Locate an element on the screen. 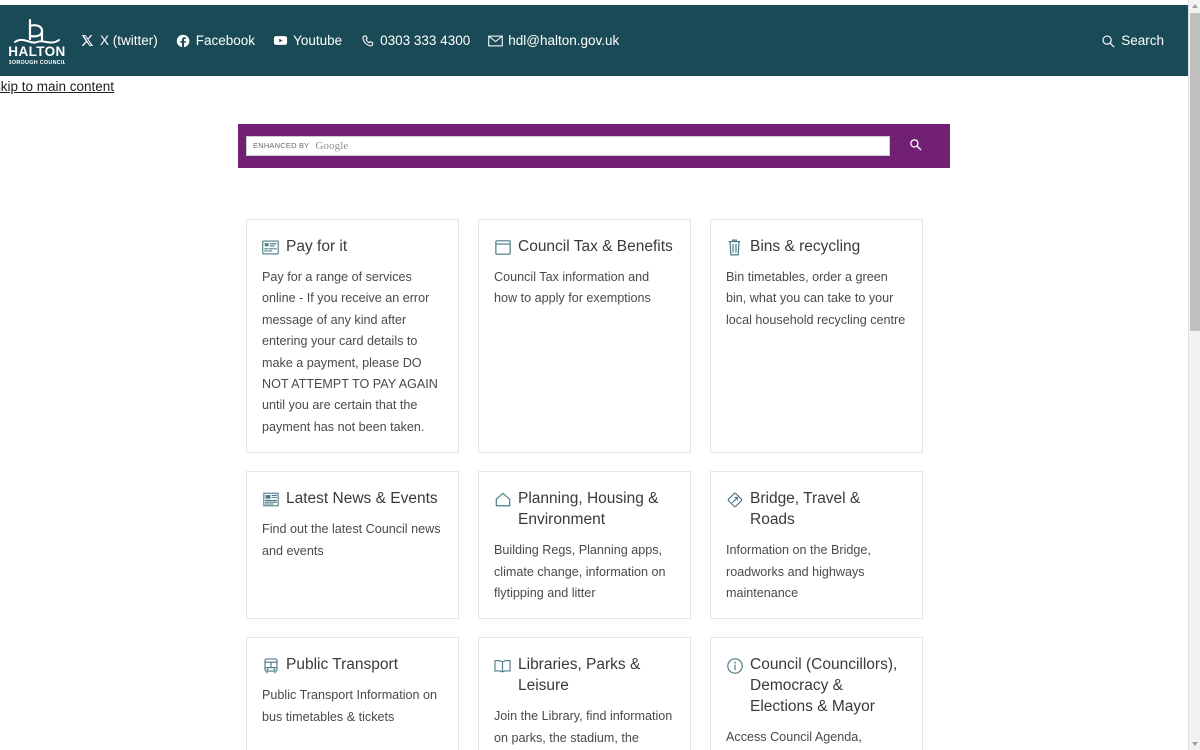 This screenshot has height=750, width=1200. search-submit-button is located at coordinates (915, 146).